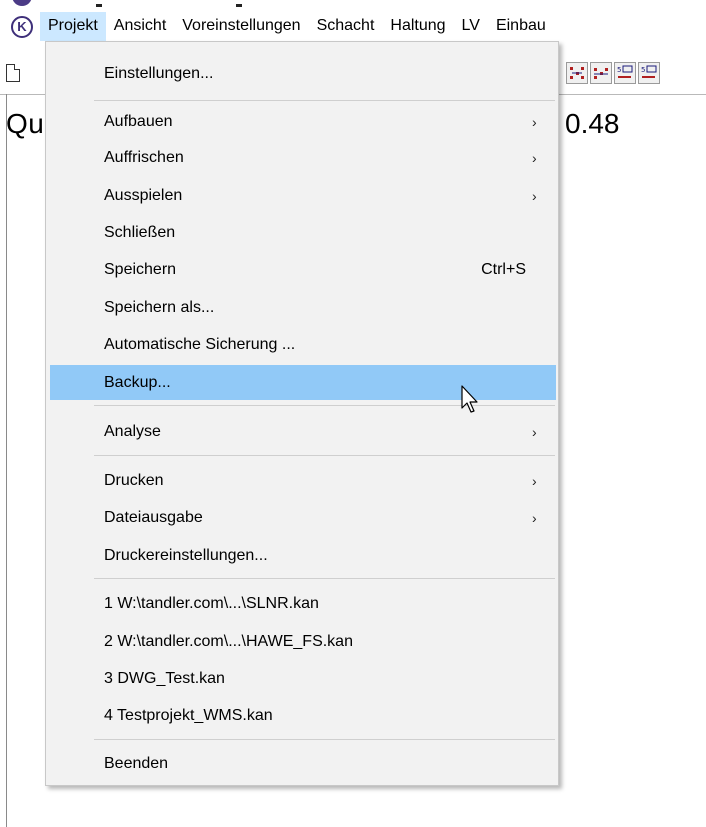 This screenshot has height=827, width=706. I want to click on menu-item-analyse: Analyse ›, so click(303, 431).